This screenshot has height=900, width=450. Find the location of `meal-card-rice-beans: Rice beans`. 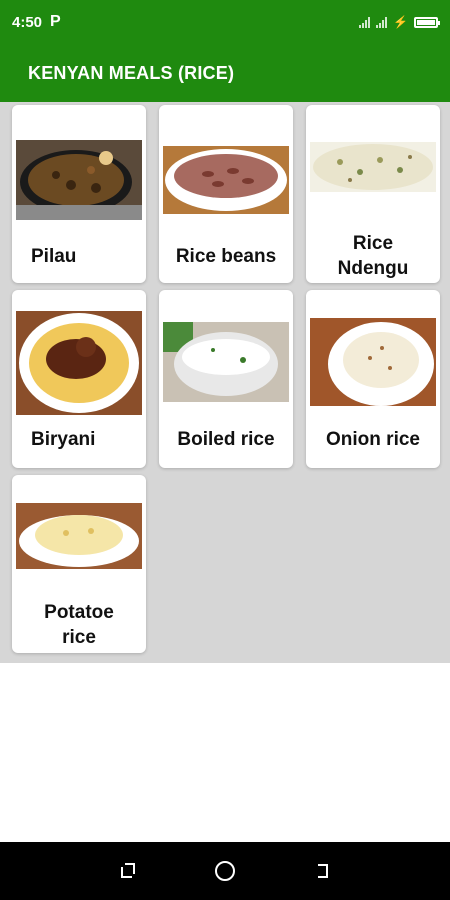

meal-card-rice-beans: Rice beans is located at coordinates (226, 194).